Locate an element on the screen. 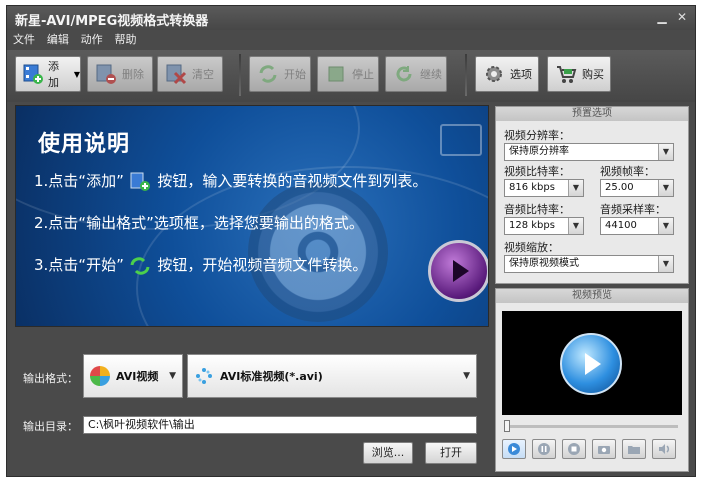 The image size is (702, 482). format-detail-select: AVI标准视频(*.avi) ▼ is located at coordinates (332, 376).